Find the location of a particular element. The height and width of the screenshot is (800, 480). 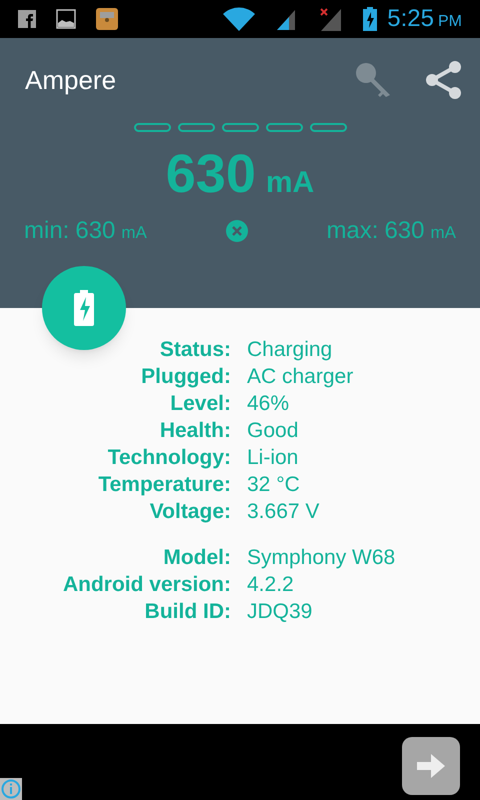

info-value: AC charger is located at coordinates (300, 377).